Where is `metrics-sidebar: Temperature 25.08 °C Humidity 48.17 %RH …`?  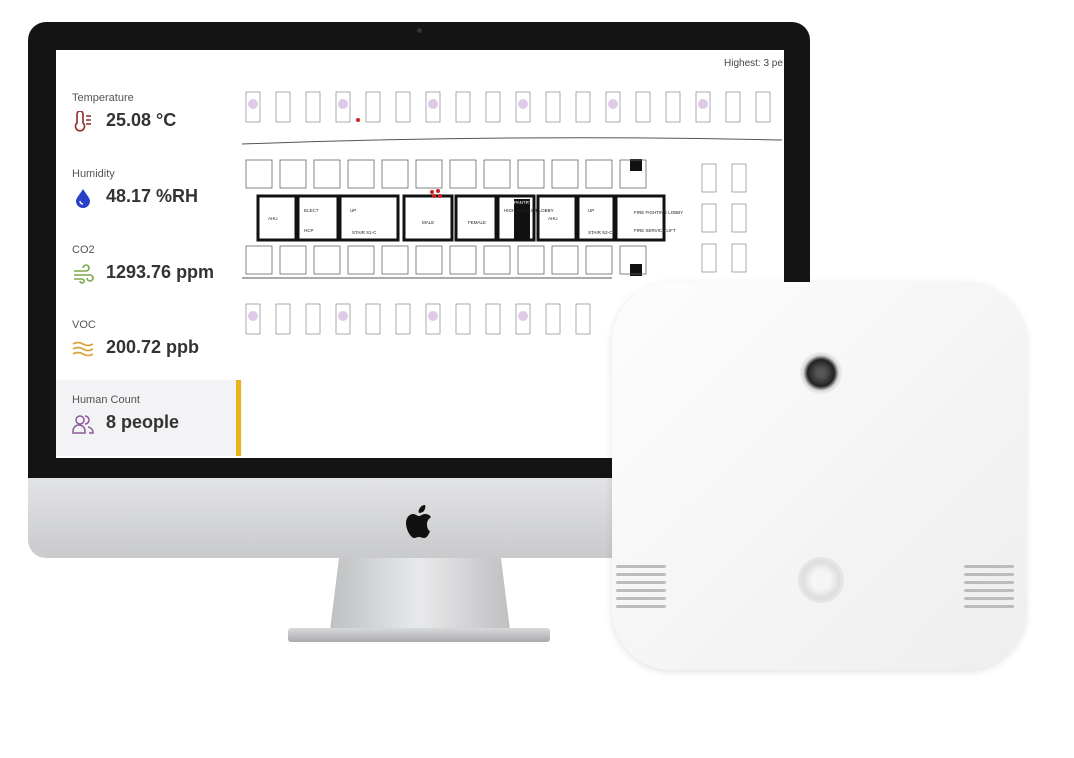 metrics-sidebar: Temperature 25.08 °C Humidity 48.17 %RH … is located at coordinates (149, 254).